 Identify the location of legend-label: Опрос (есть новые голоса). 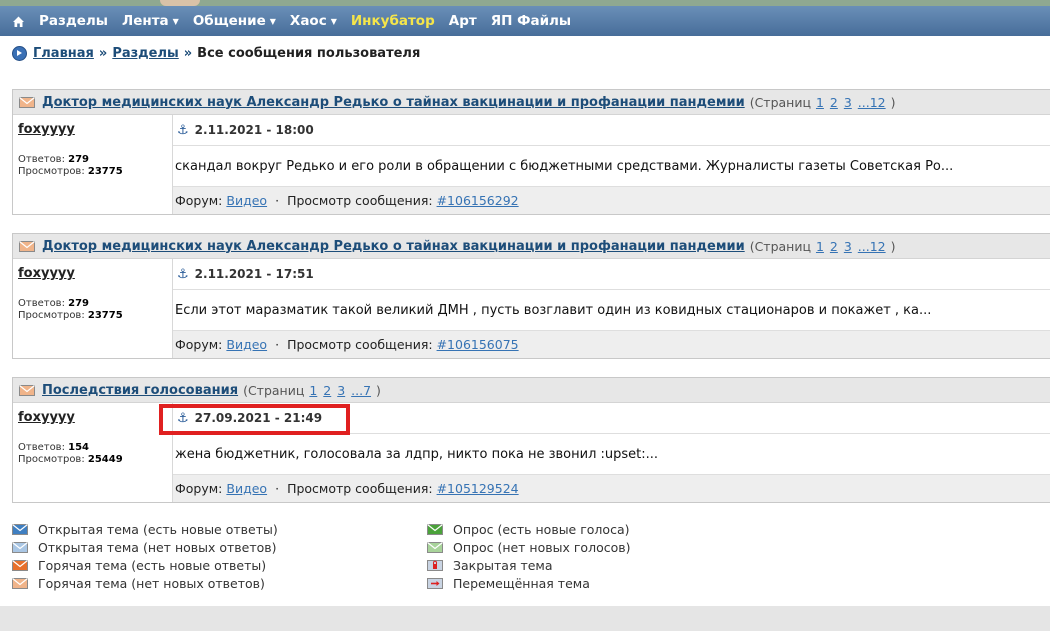
(541, 529).